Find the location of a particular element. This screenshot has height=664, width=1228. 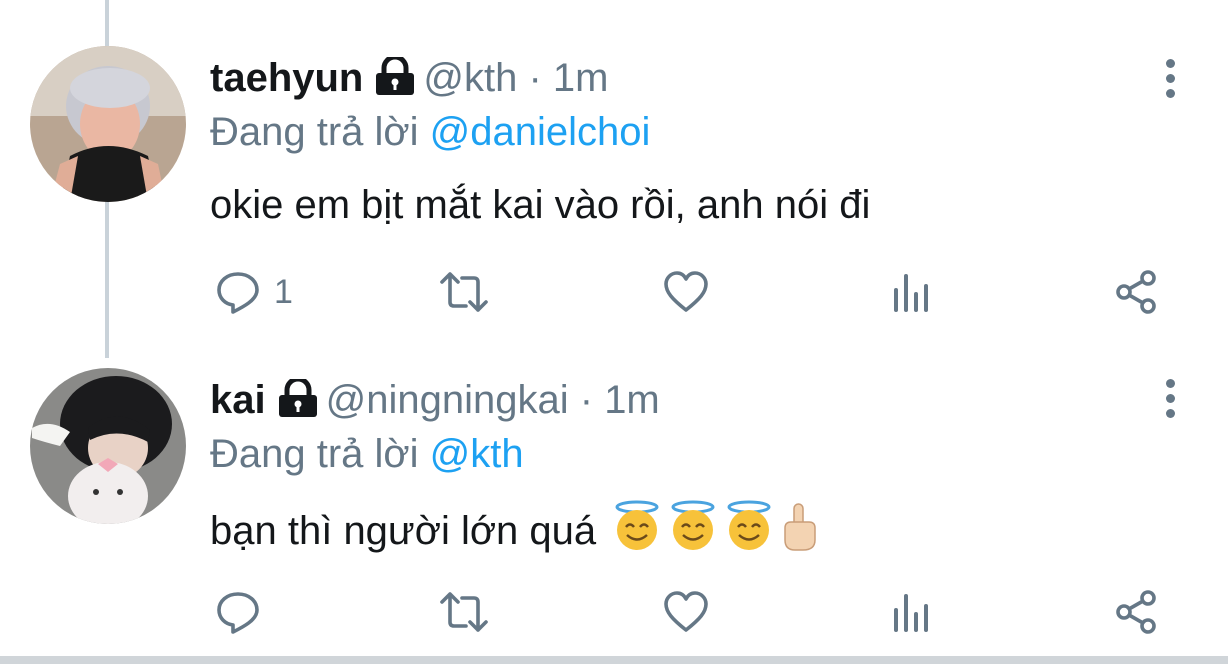

tweet-actions is located at coordinates (614, 613).